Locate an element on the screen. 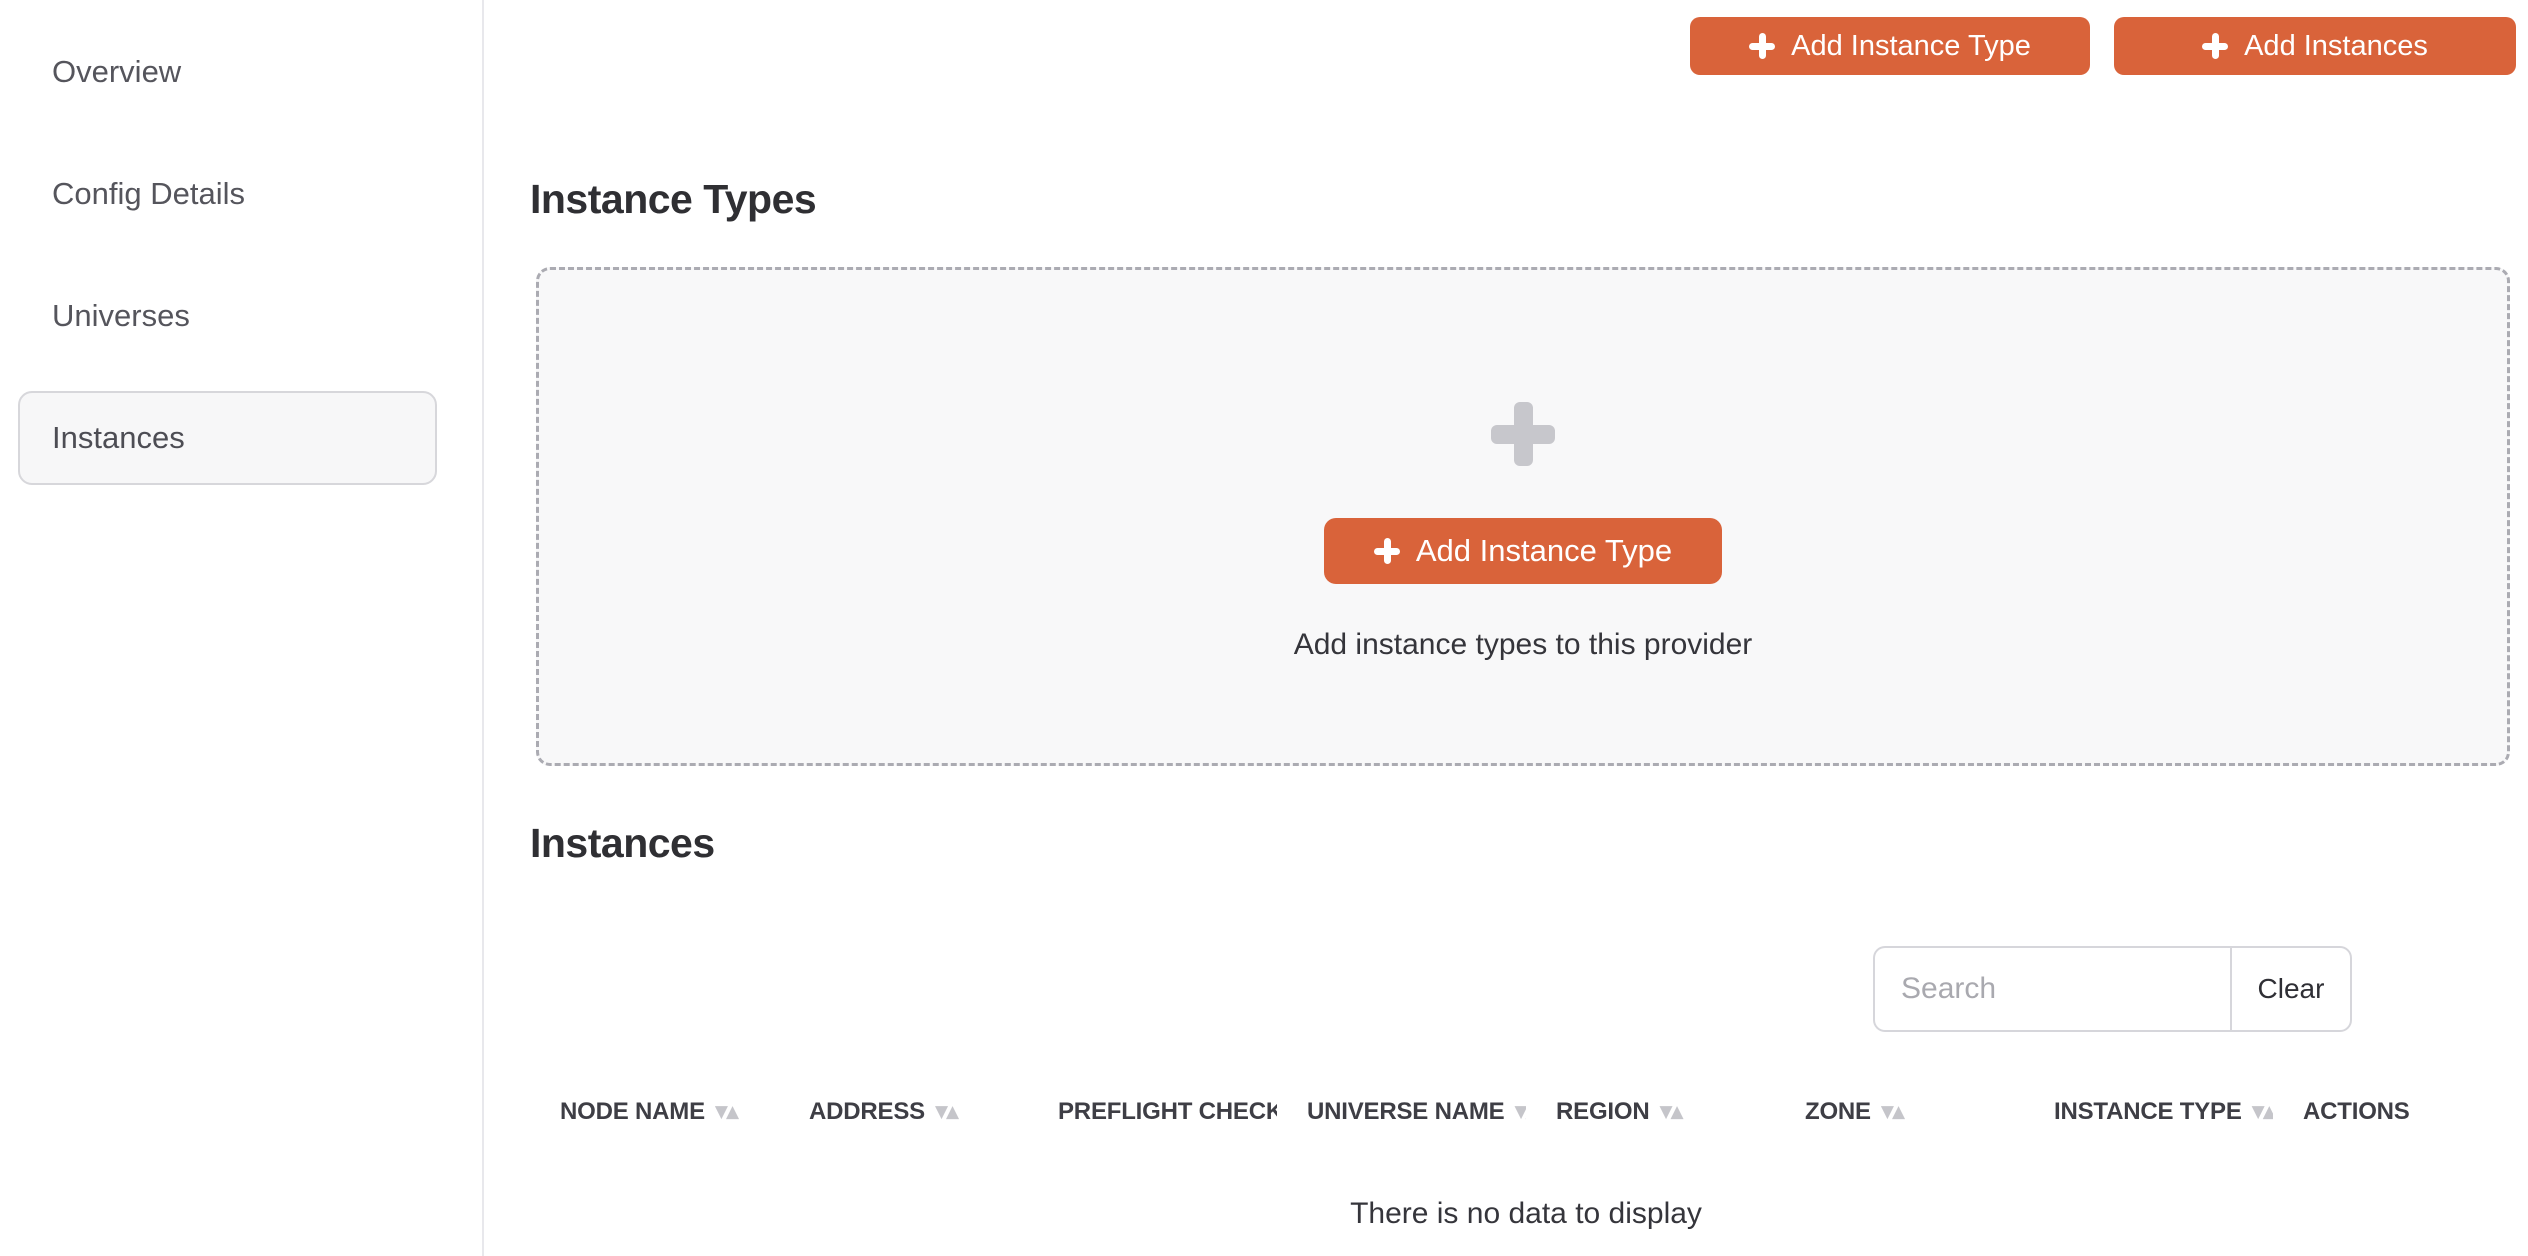 Image resolution: width=2528 pixels, height=1256 pixels. column-header-node-name: NODE NAME ▼▲ is located at coordinates (654, 1112).